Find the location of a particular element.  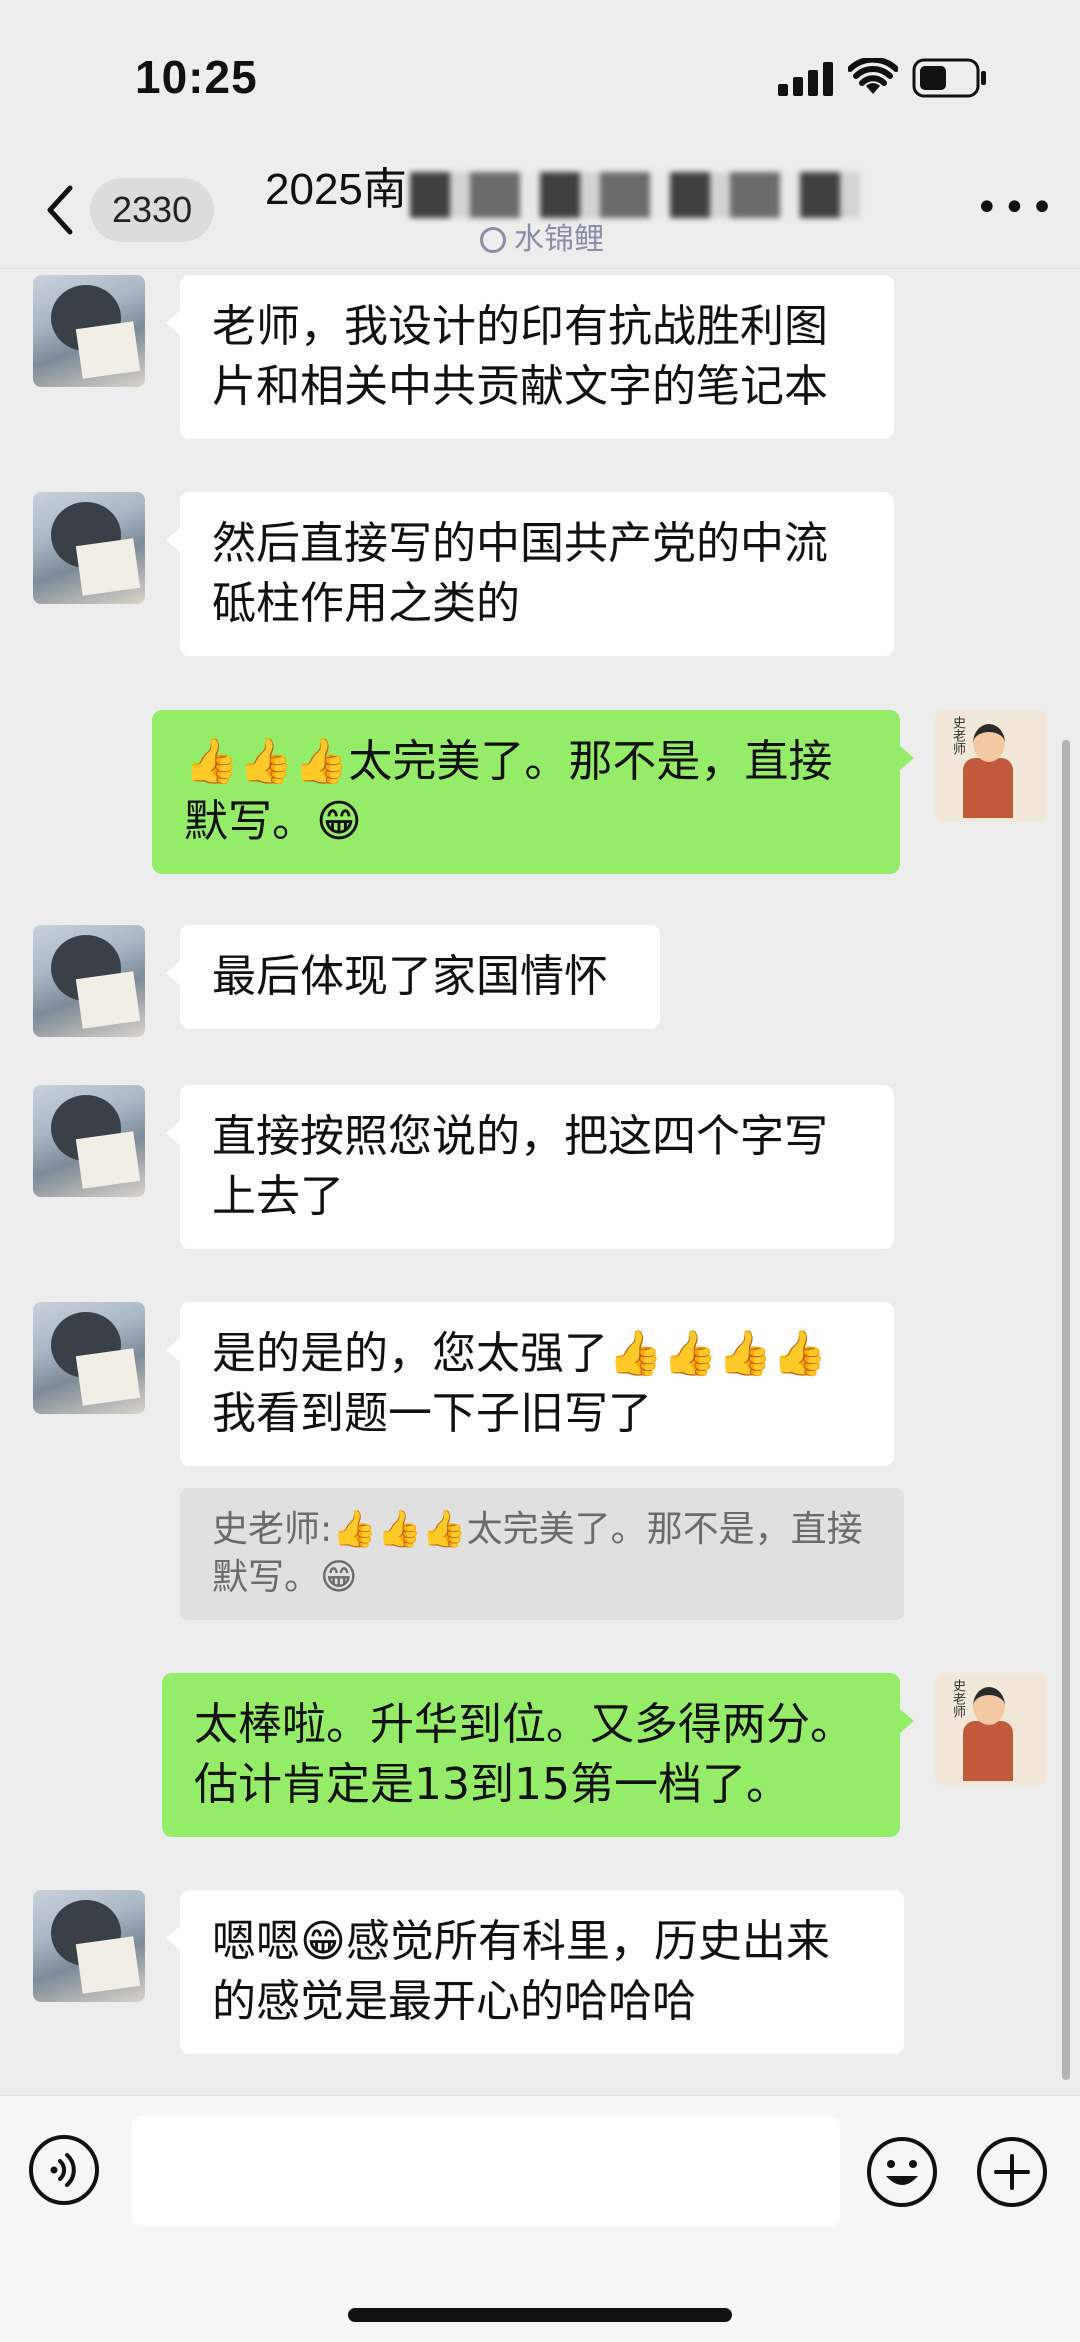

signal-icon is located at coordinates (805, 79).